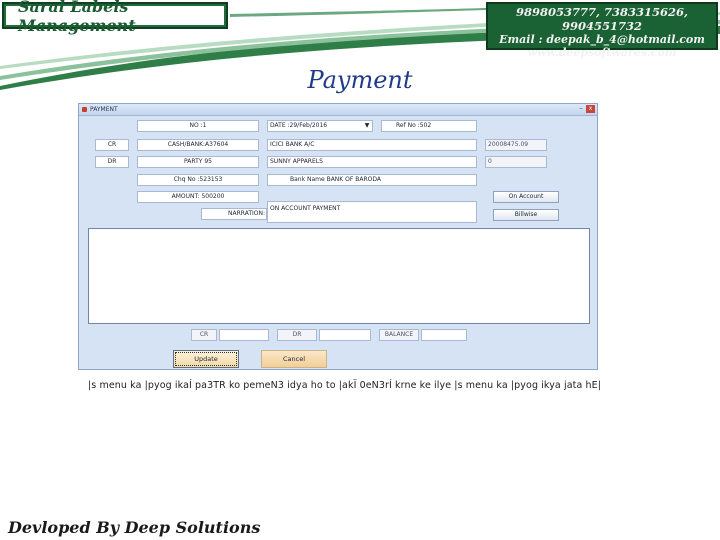 This screenshot has width=720, height=540. I want to click on total-cr-label: CR, so click(204, 335).